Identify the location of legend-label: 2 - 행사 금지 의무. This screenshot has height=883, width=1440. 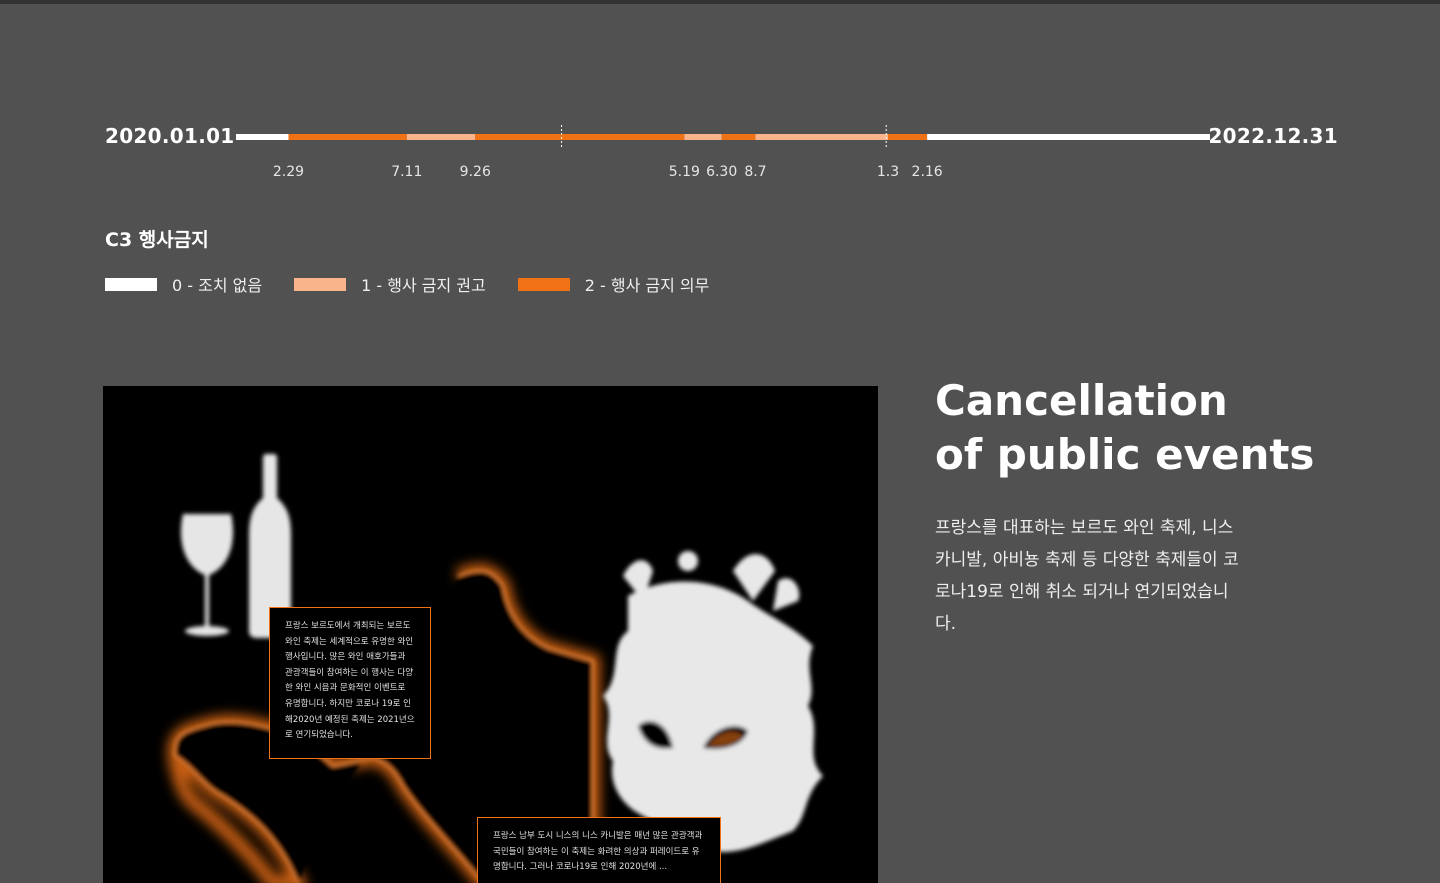
(647, 285).